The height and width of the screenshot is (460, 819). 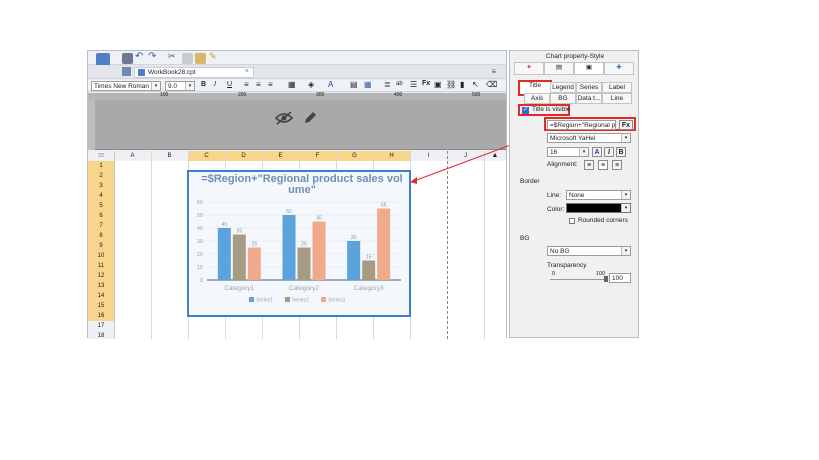 What do you see at coordinates (563, 87) in the screenshot?
I see `tab-legend: Legend` at bounding box center [563, 87].